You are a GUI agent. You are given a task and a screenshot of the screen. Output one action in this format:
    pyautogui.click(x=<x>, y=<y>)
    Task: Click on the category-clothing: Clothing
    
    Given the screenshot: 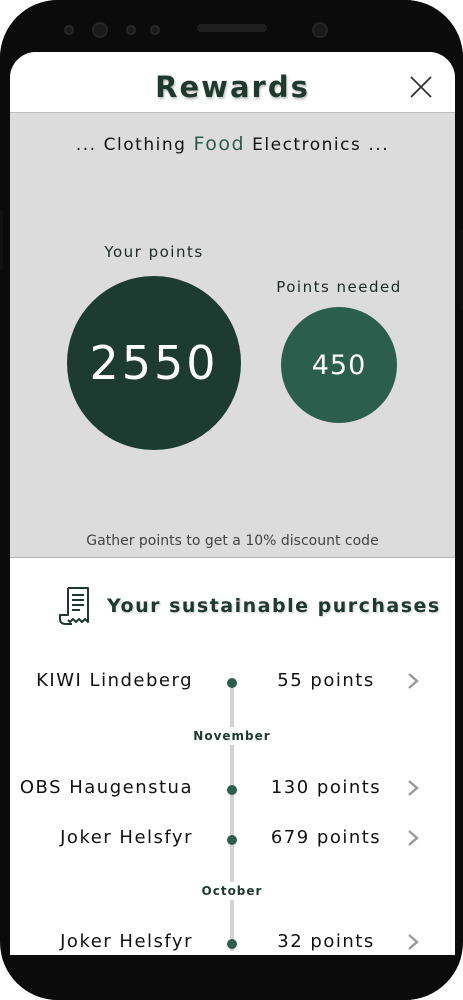 What is the action you would take?
    pyautogui.click(x=145, y=145)
    